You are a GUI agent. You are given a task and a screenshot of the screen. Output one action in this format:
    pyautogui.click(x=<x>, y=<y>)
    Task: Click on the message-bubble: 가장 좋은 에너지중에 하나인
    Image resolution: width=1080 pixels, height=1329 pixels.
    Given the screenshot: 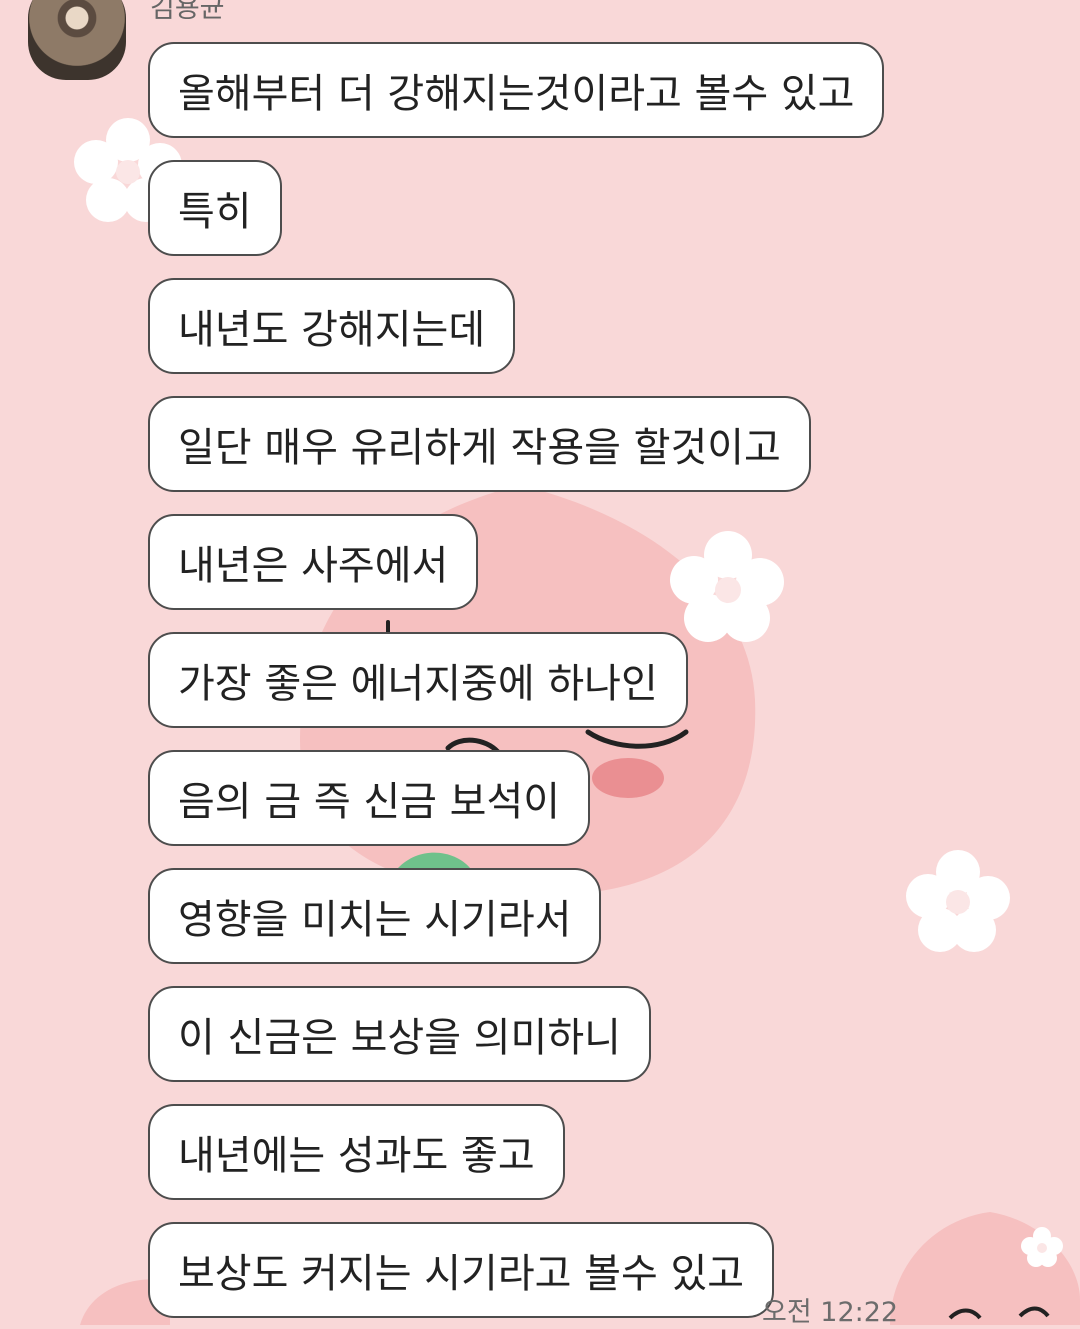 What is the action you would take?
    pyautogui.click(x=418, y=680)
    